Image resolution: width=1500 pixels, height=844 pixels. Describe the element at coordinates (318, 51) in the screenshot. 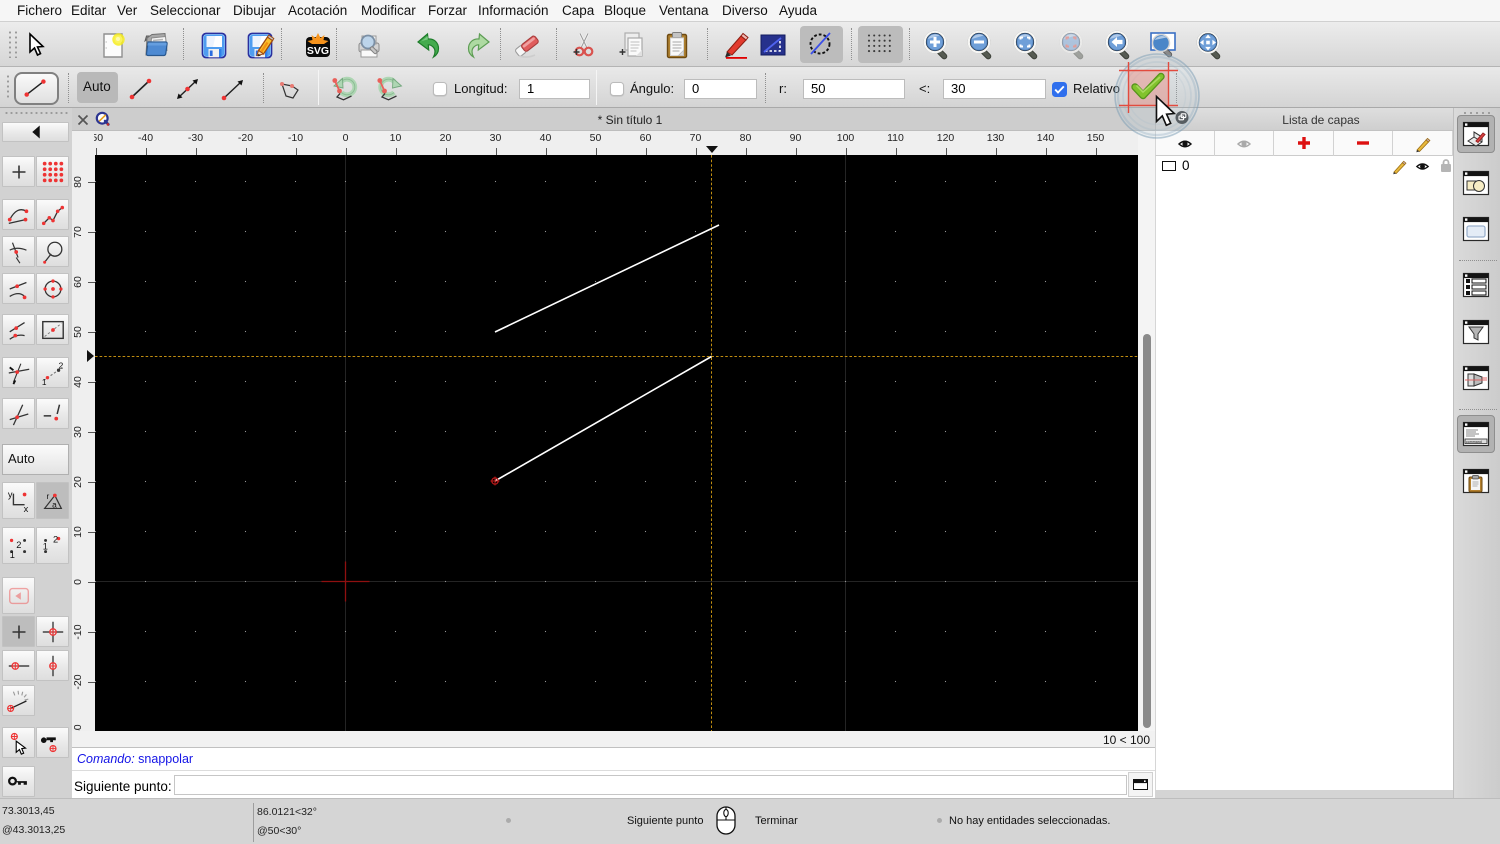

I see `svg-text: SVG` at that location.